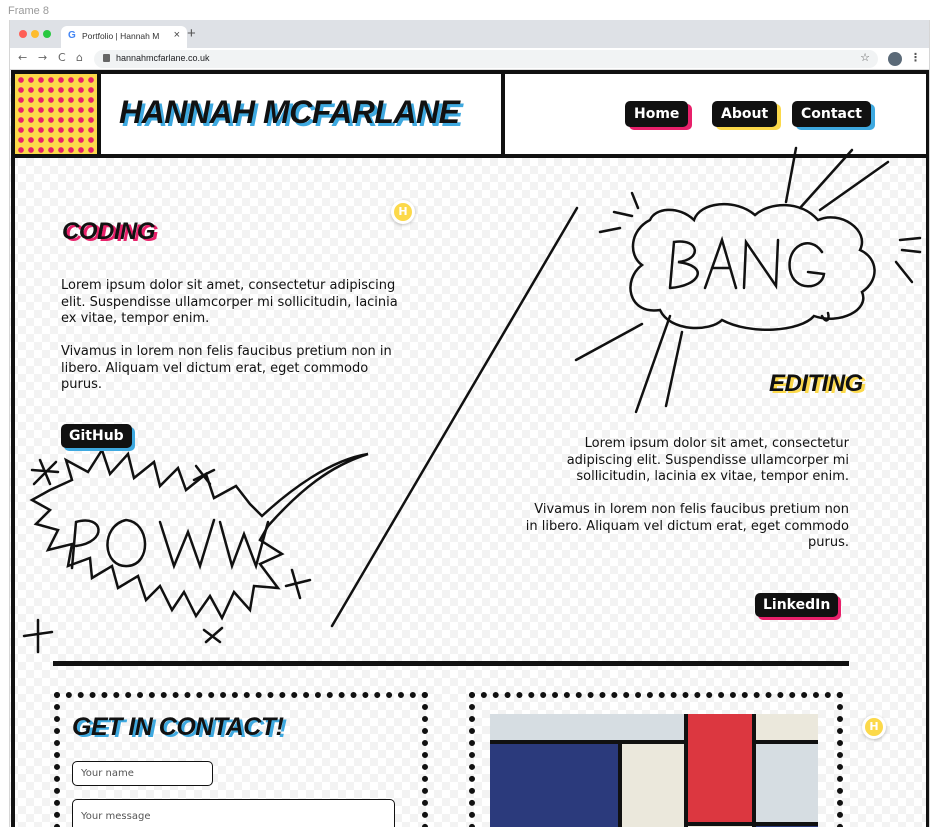 The image size is (939, 827). I want to click on browser-menu-icon: ⋮, so click(915, 57).